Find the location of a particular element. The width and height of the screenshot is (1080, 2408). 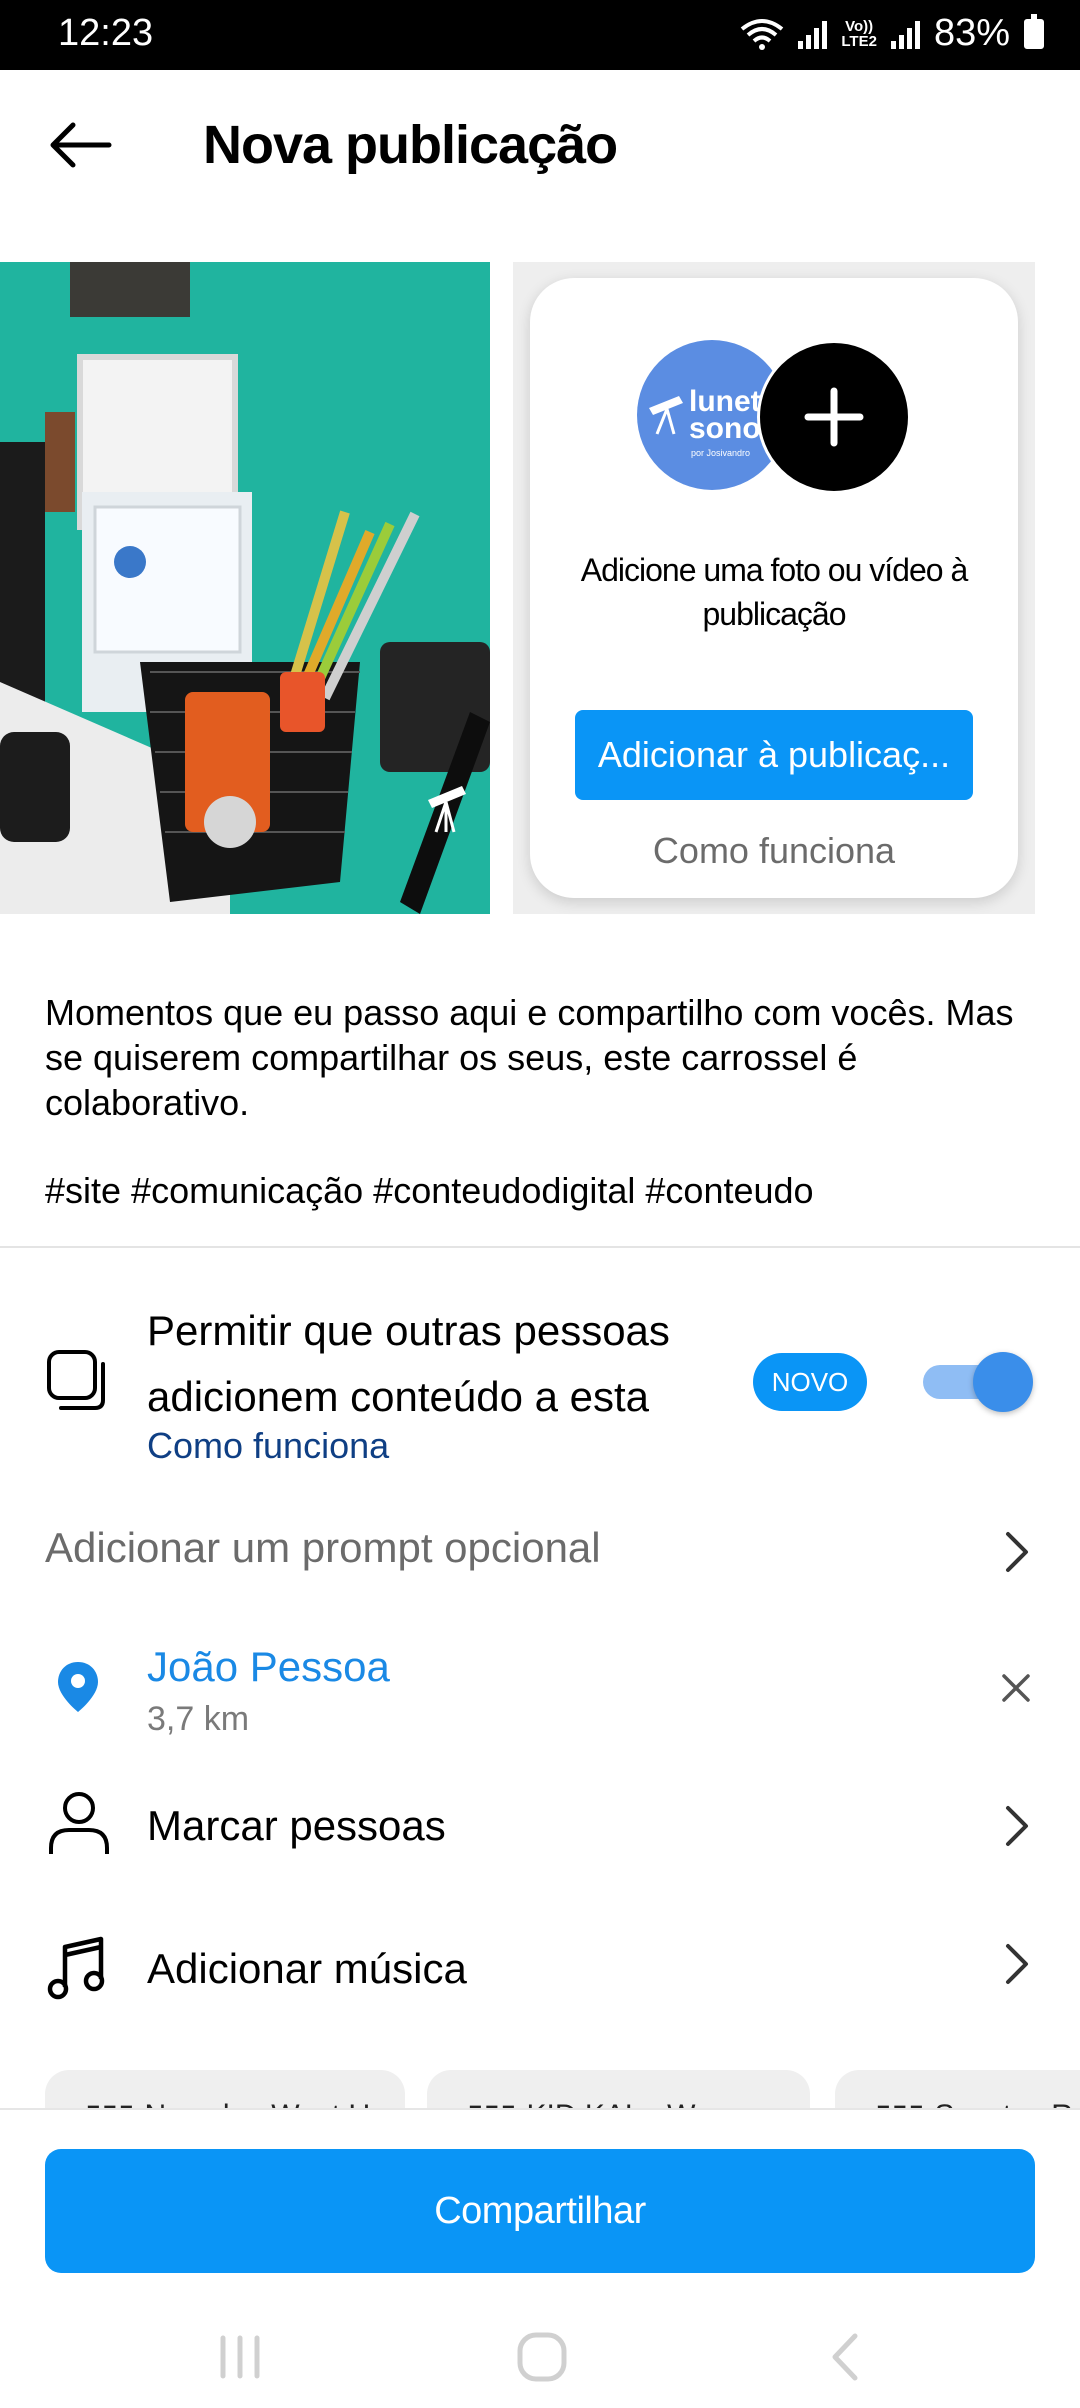

add-media-plus-button is located at coordinates (834, 417).